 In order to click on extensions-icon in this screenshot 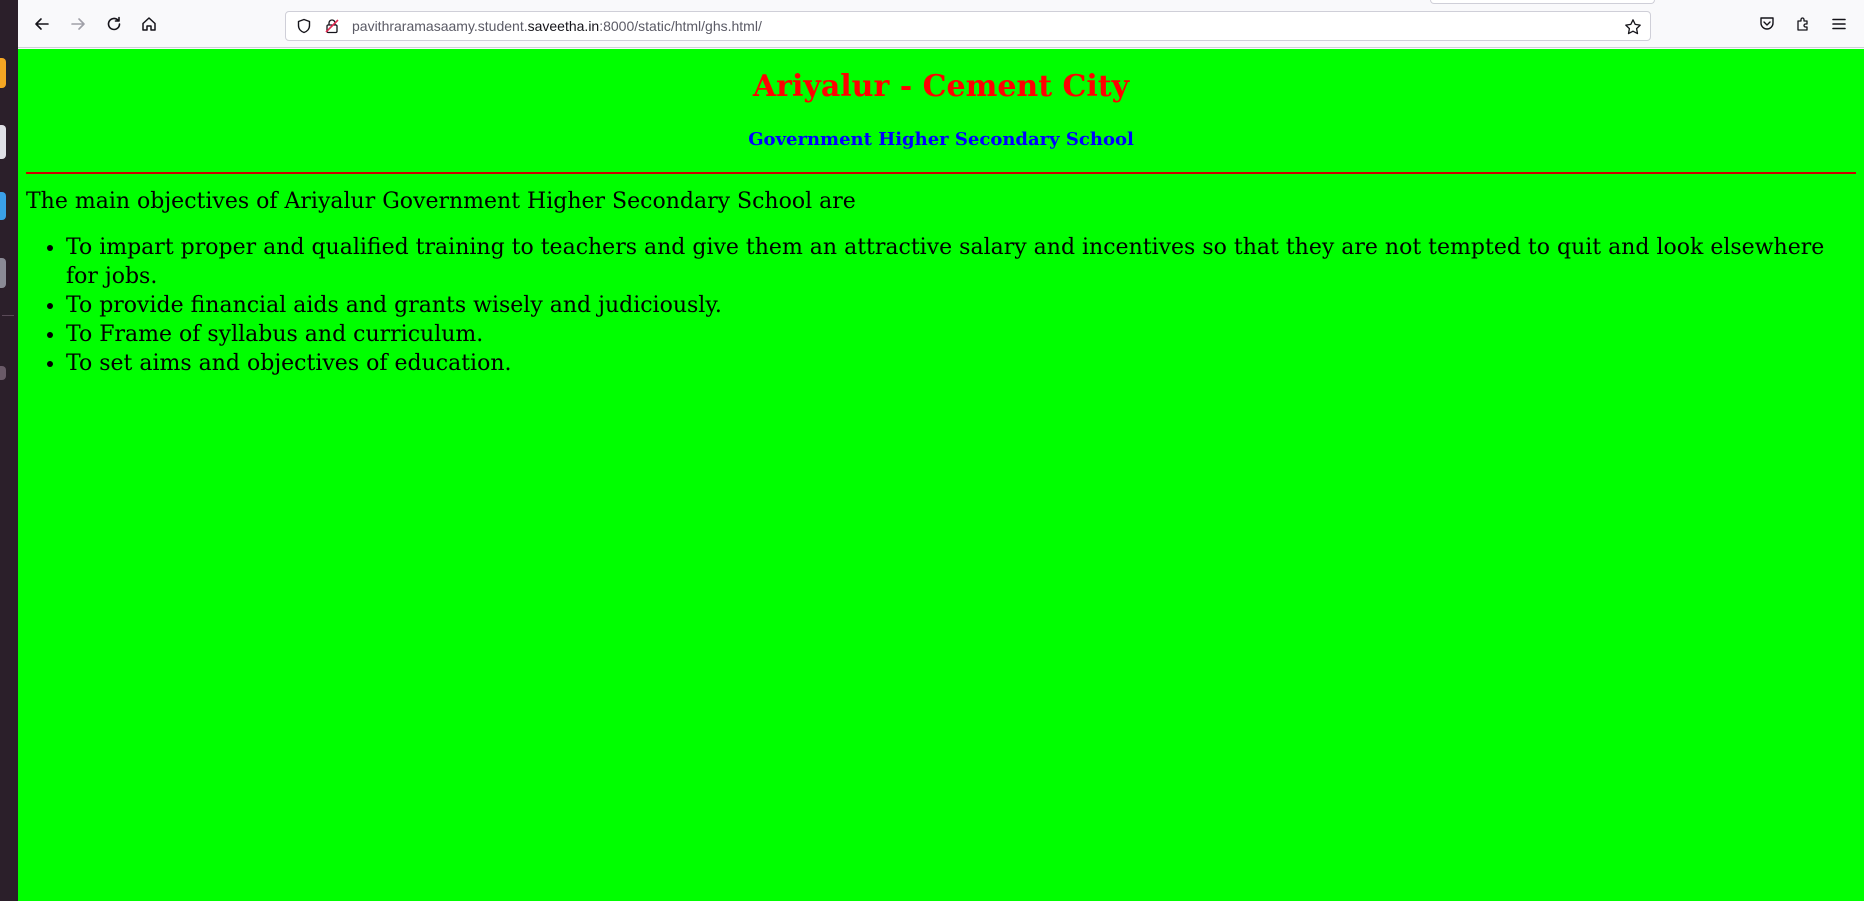, I will do `click(1803, 24)`.